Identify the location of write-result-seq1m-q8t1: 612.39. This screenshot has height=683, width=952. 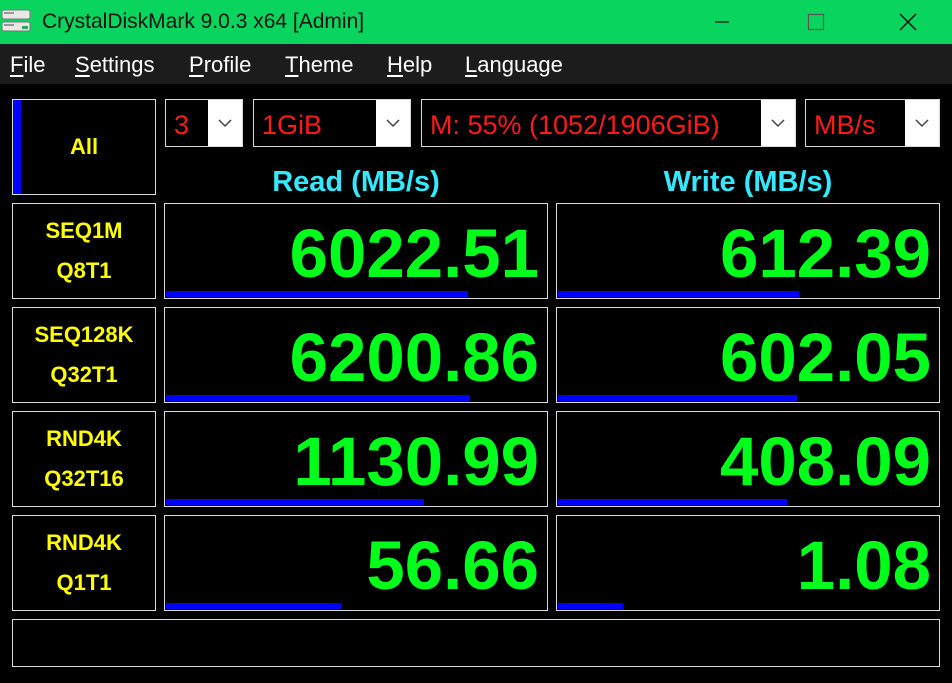
(748, 251).